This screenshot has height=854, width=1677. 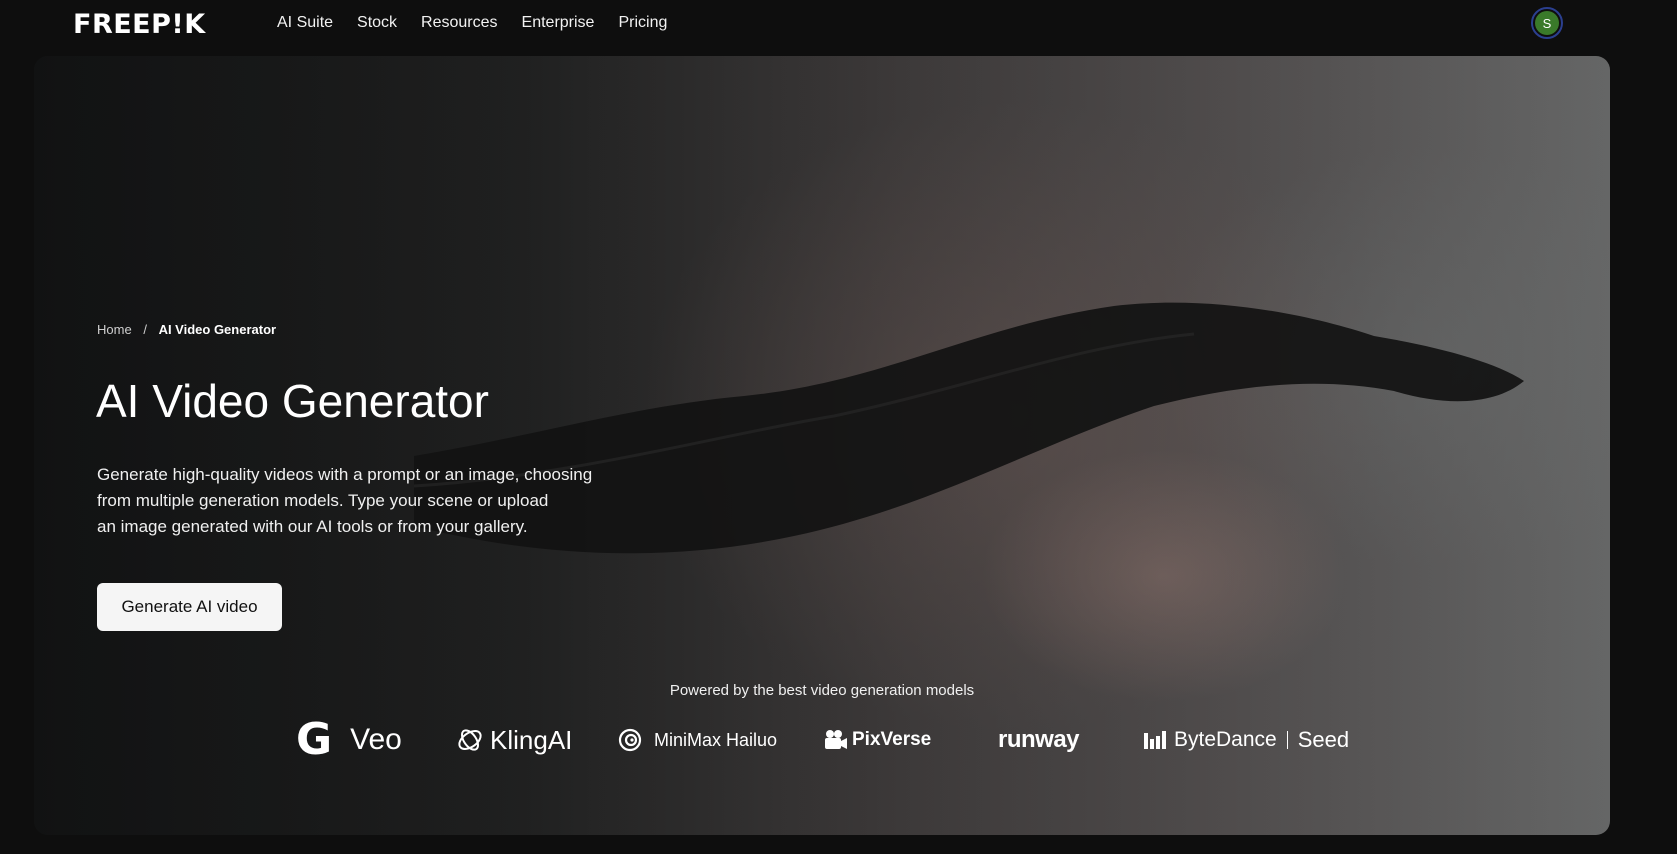 I want to click on brand-runway-label: runway, so click(x=1039, y=739).